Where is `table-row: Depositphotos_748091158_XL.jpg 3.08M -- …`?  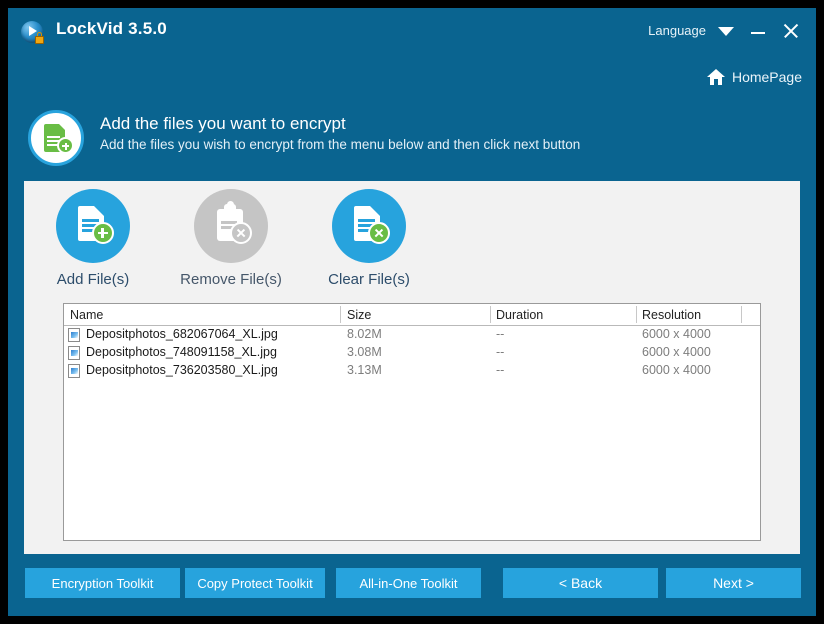 table-row: Depositphotos_748091158_XL.jpg 3.08M -- … is located at coordinates (412, 353).